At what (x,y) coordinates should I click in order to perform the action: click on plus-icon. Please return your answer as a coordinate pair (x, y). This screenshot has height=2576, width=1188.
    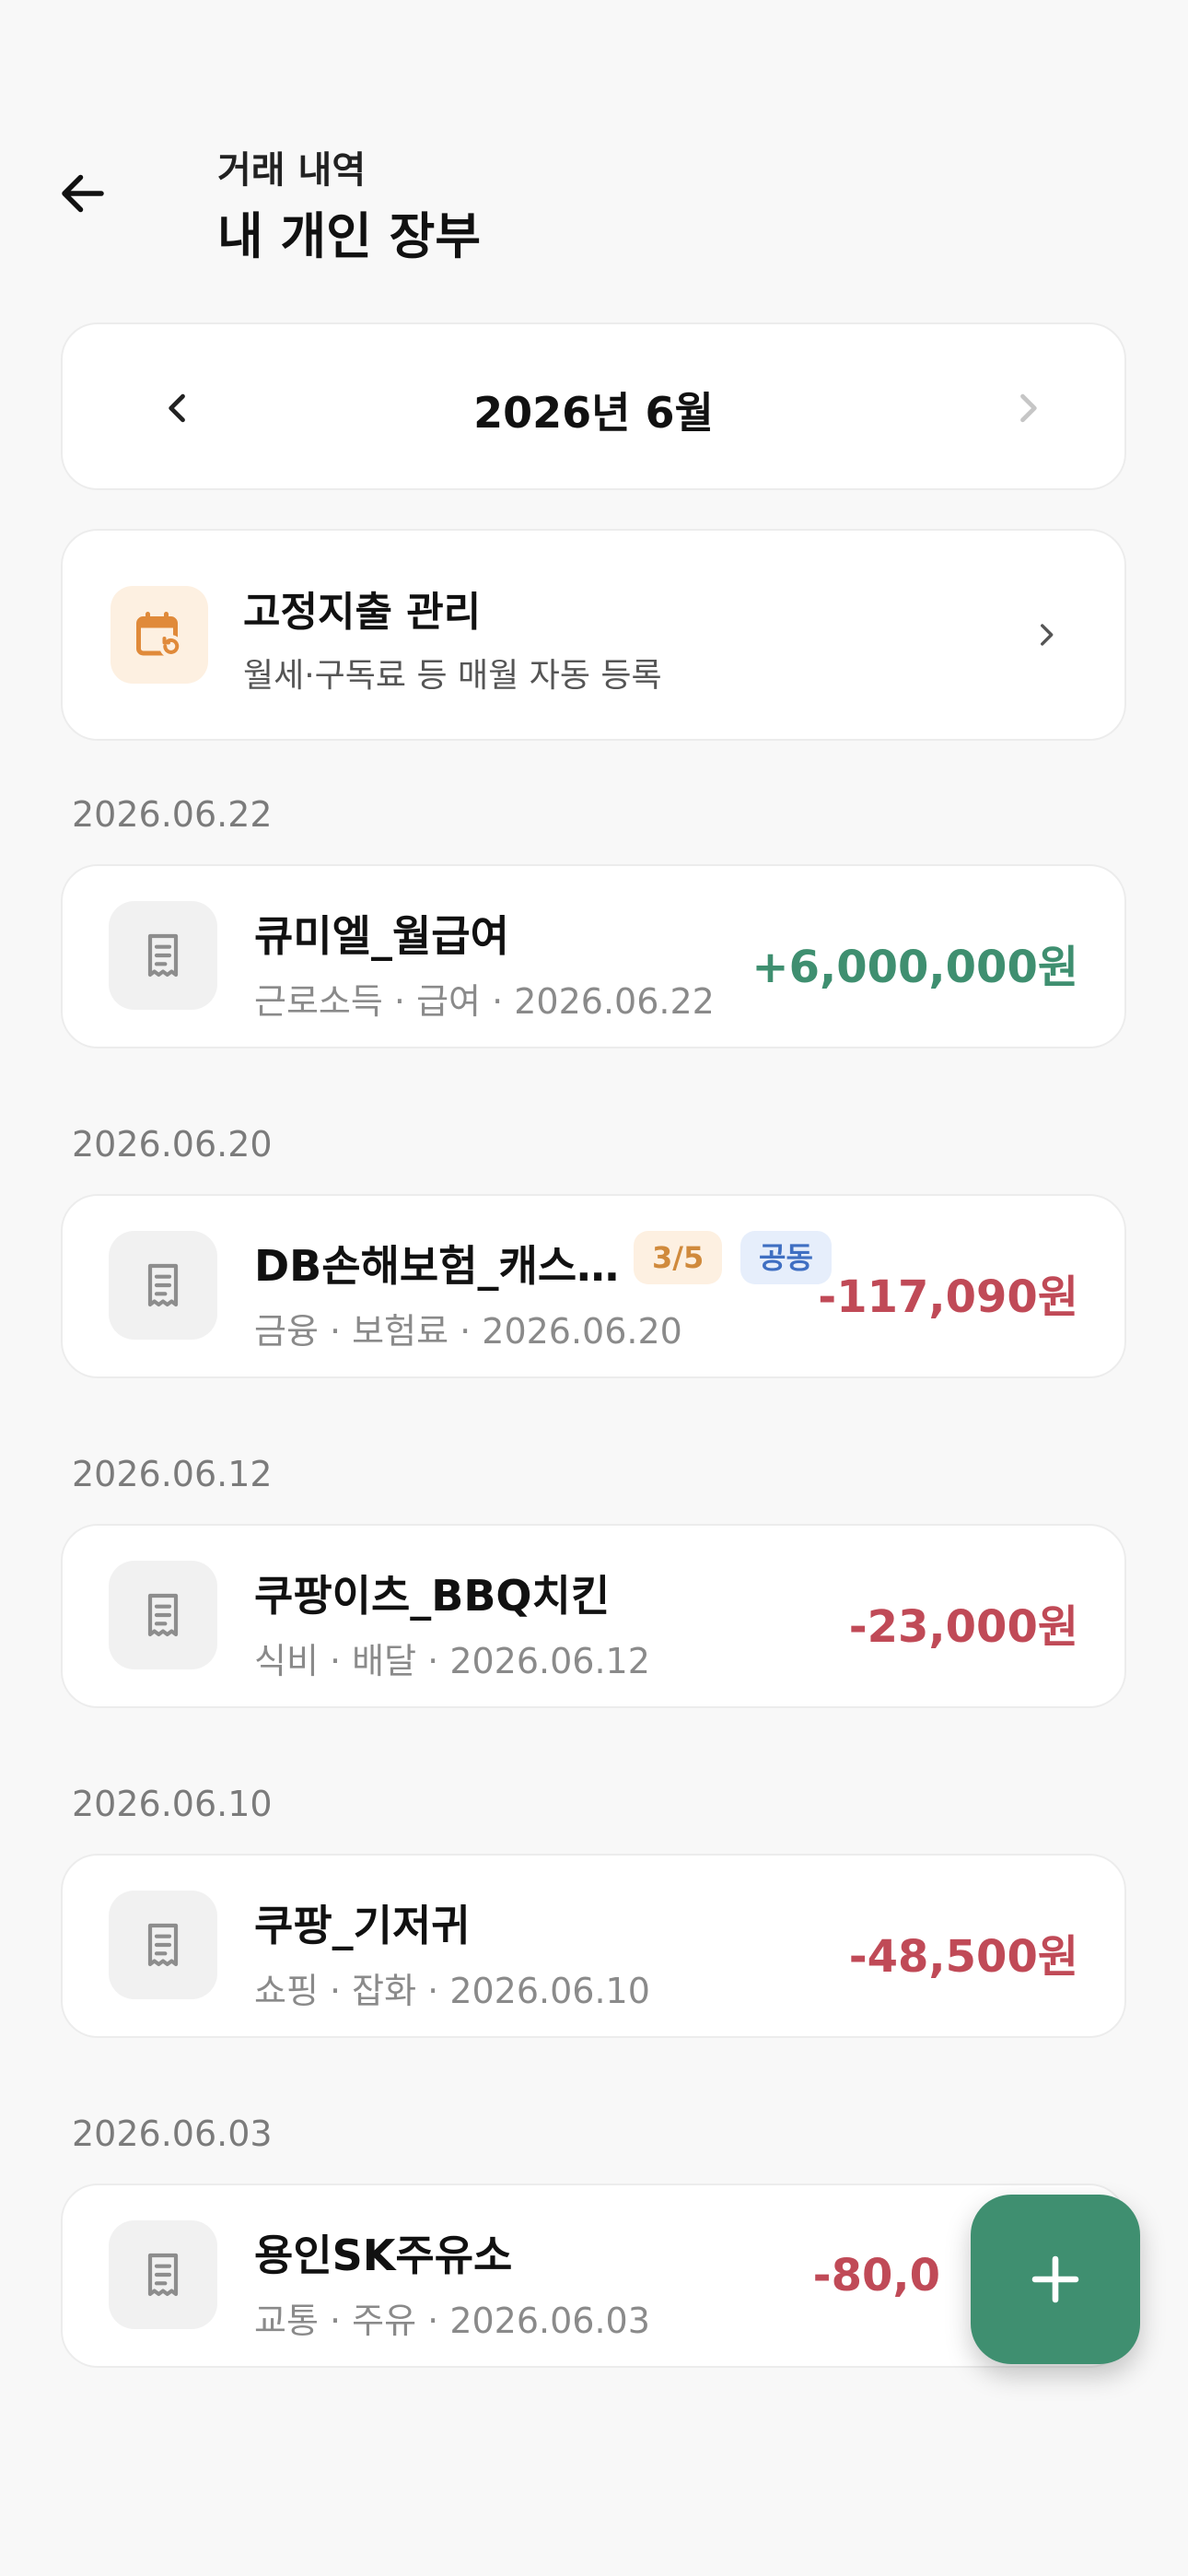
    Looking at the image, I should click on (1055, 2279).